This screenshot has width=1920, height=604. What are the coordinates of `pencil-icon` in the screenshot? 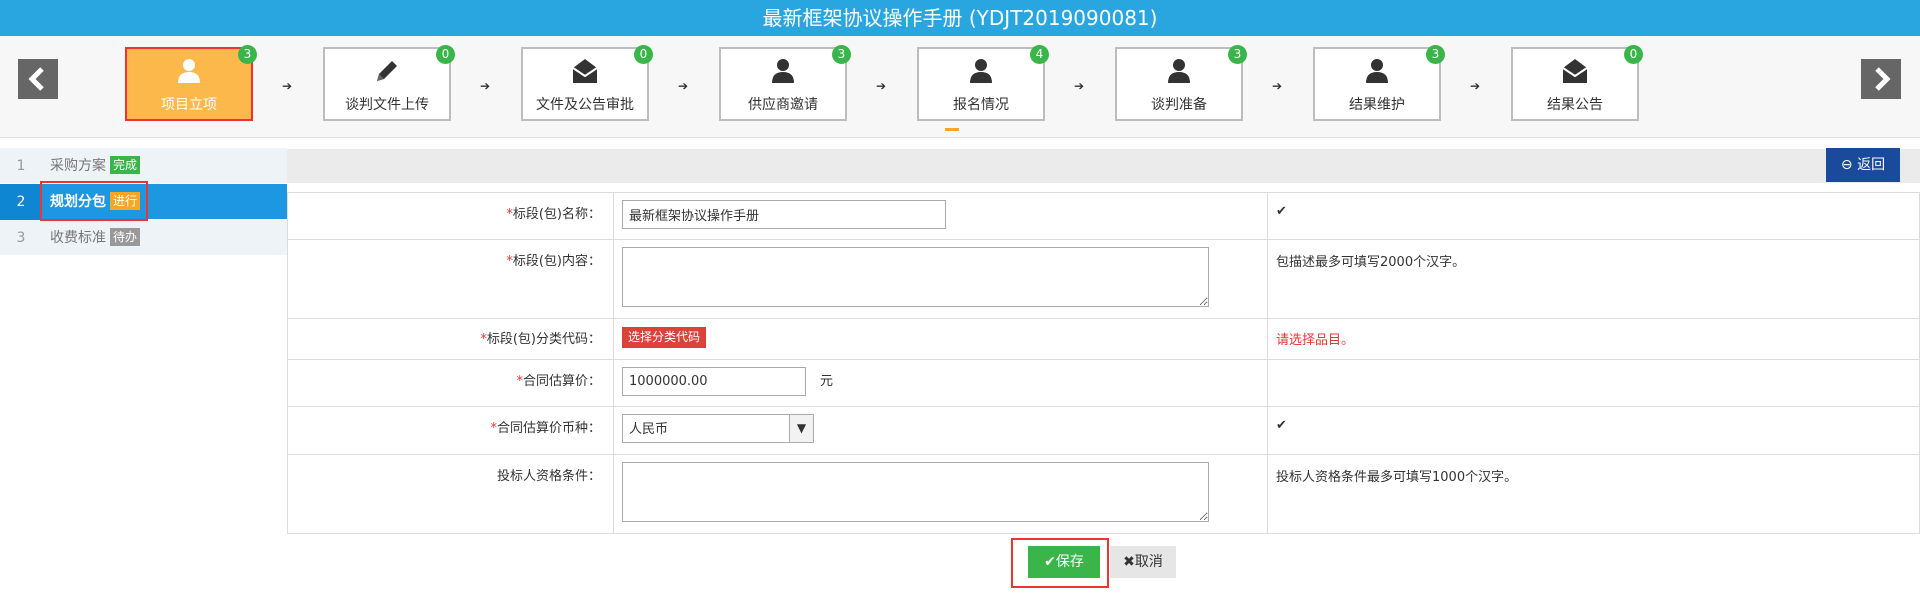 It's located at (387, 71).